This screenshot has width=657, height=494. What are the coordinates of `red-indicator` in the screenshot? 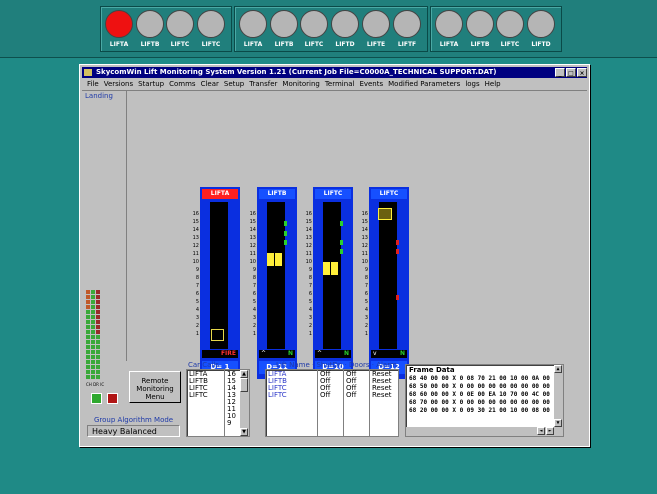 It's located at (112, 398).